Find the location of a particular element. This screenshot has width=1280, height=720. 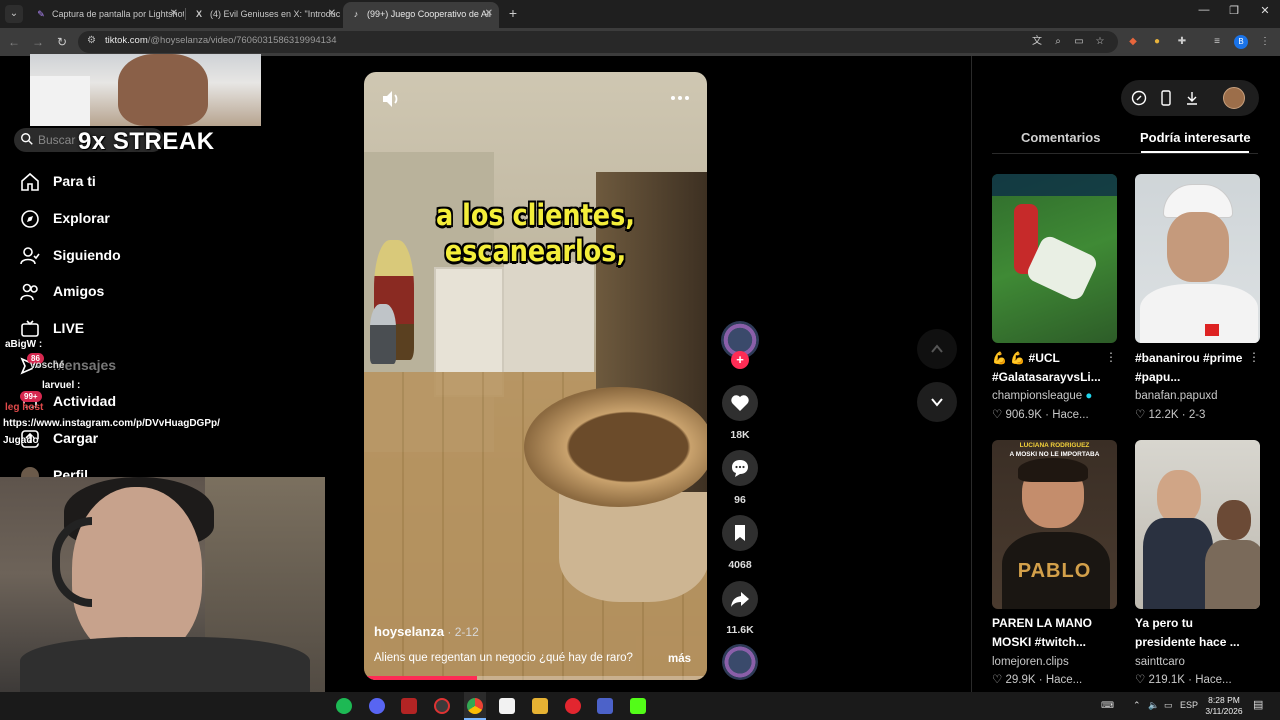

volume-icon is located at coordinates (391, 99).